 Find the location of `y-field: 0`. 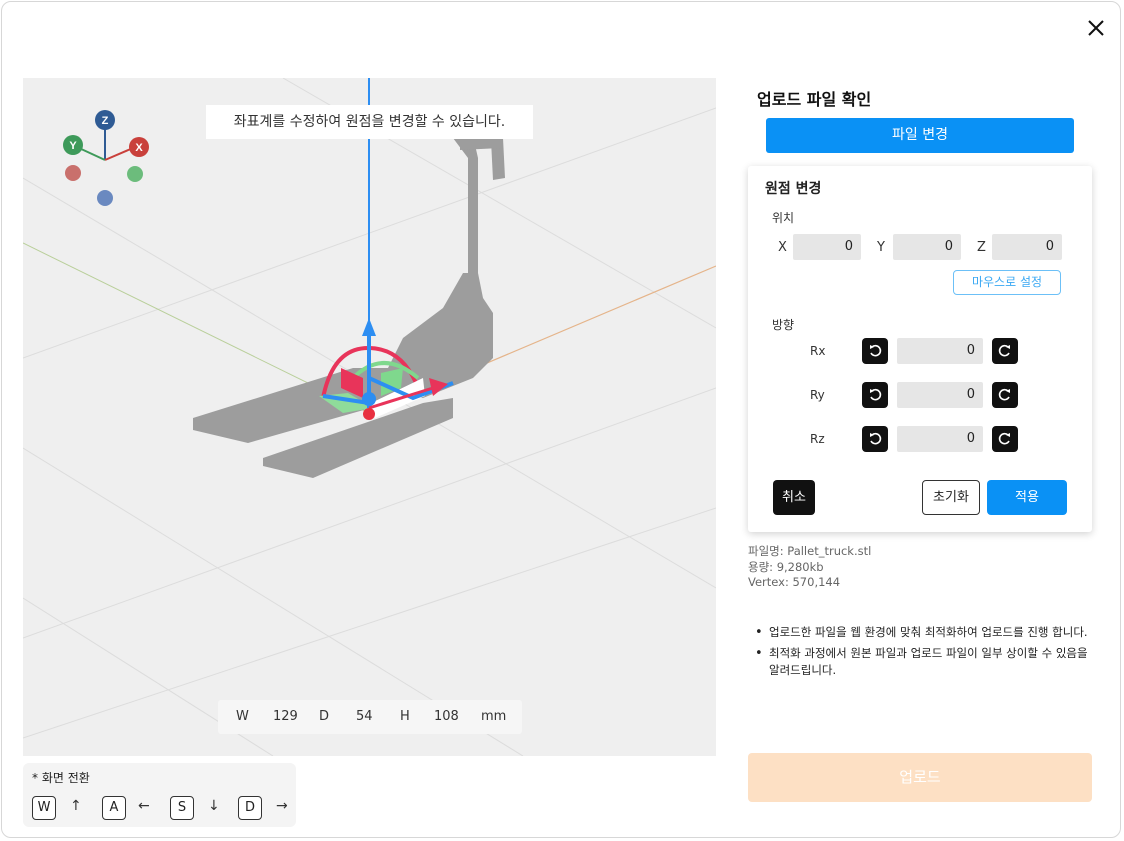

y-field: 0 is located at coordinates (927, 247).